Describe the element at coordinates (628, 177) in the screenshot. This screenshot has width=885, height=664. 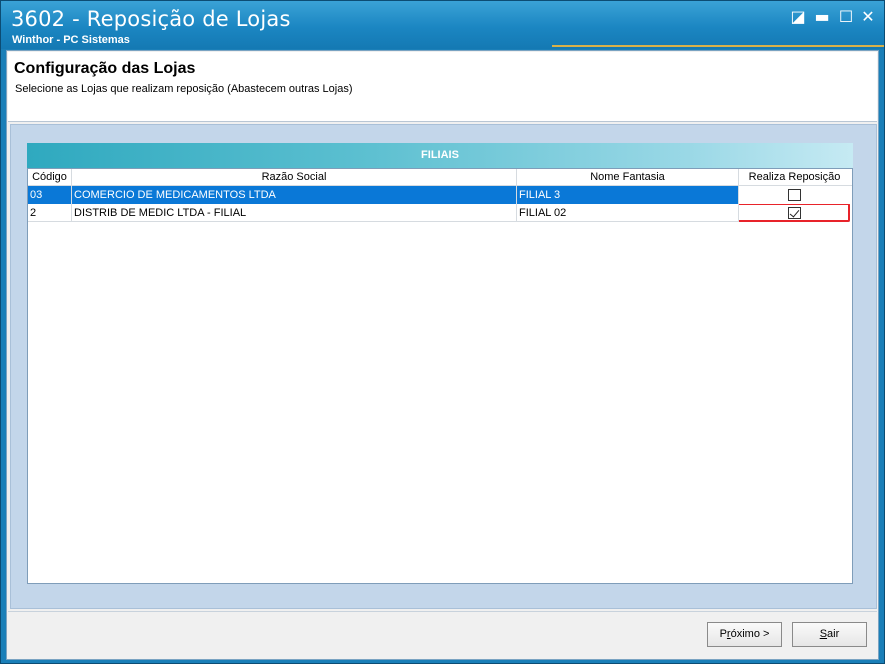
I see `column-header-nome-fantasia: Nome Fantasia` at that location.